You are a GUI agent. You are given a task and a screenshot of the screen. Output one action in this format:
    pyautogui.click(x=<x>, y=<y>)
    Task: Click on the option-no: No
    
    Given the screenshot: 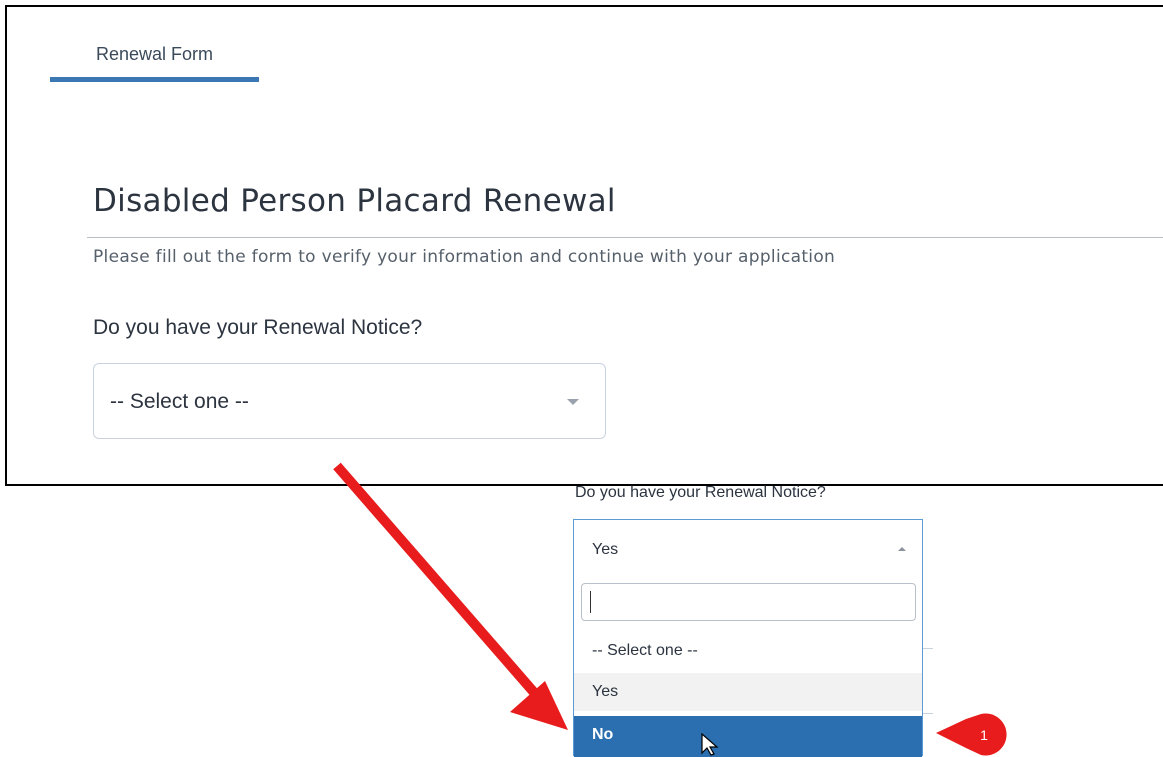 What is the action you would take?
    pyautogui.click(x=748, y=736)
    